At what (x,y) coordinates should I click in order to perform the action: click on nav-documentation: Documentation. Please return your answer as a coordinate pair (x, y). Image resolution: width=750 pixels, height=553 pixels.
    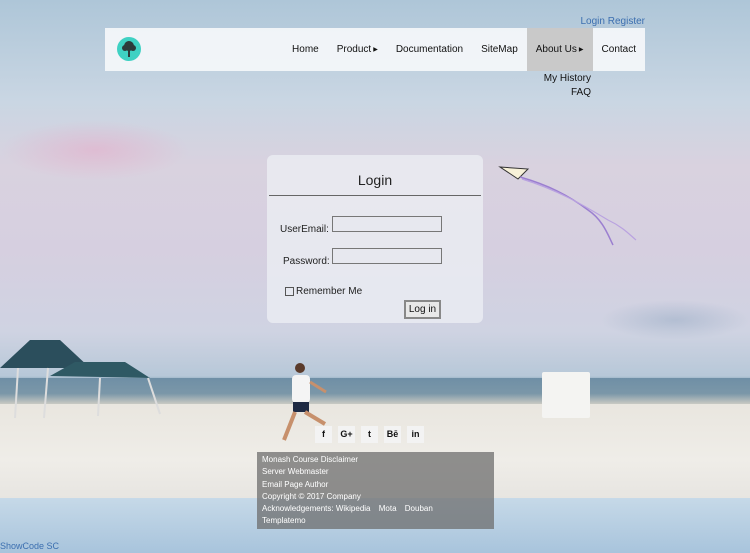
    Looking at the image, I should click on (429, 49).